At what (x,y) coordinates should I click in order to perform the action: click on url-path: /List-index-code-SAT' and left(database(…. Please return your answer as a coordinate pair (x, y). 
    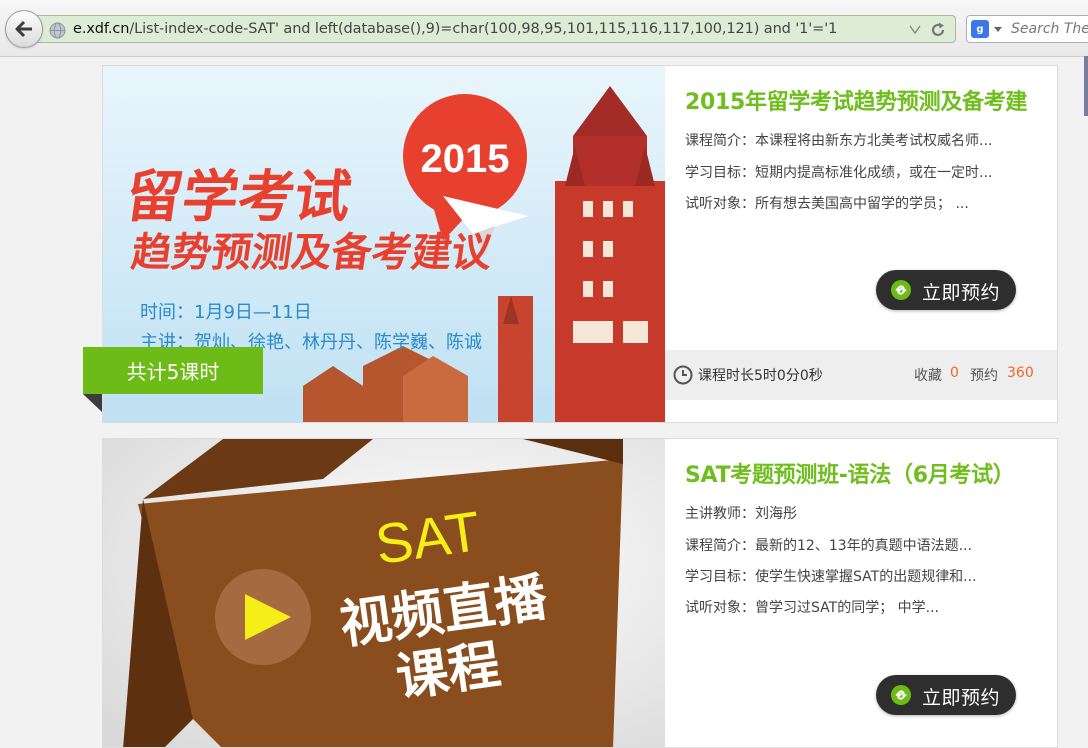
    Looking at the image, I should click on (483, 29).